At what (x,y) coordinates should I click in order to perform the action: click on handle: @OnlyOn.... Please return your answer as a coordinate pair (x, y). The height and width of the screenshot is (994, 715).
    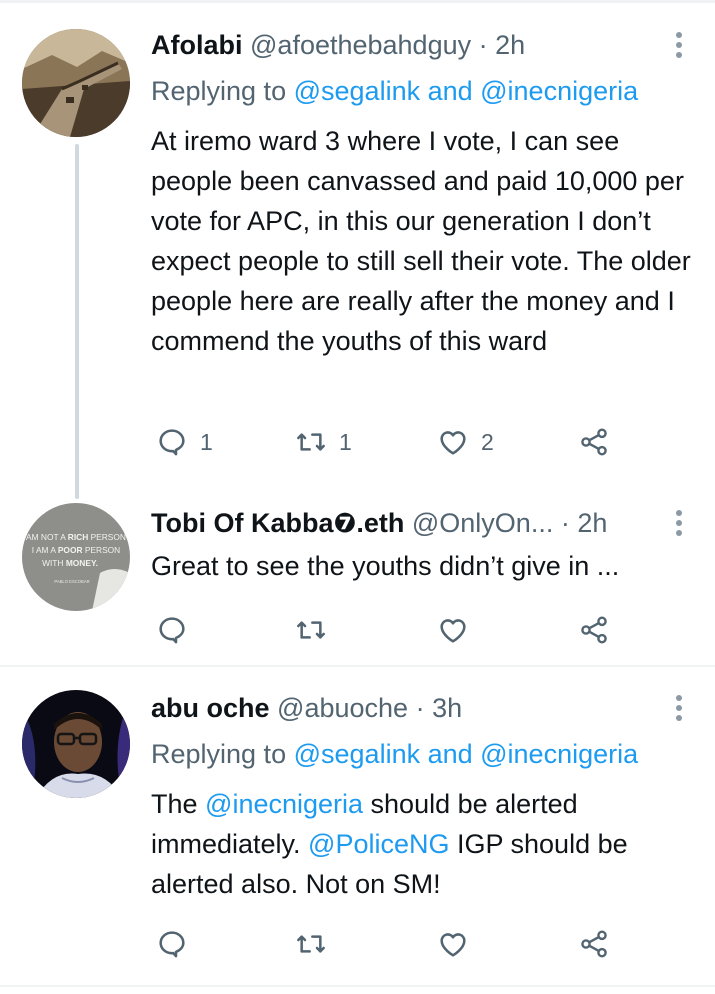
    Looking at the image, I should click on (482, 523).